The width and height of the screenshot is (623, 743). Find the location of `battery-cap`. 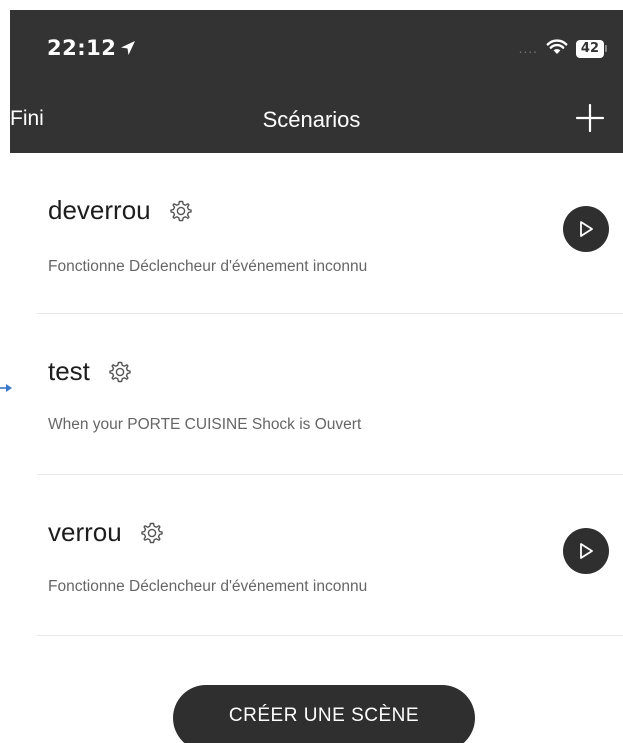

battery-cap is located at coordinates (606, 48).